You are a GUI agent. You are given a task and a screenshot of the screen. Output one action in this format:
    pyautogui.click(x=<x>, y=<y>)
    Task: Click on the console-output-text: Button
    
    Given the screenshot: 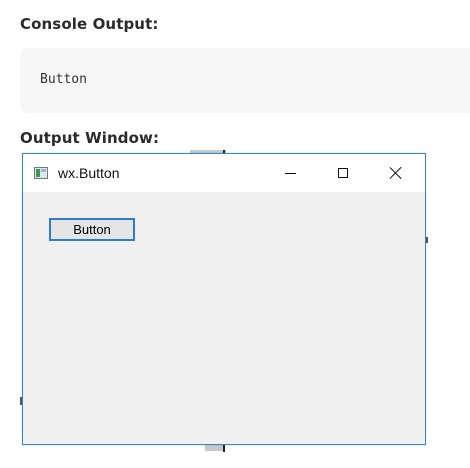 What is the action you would take?
    pyautogui.click(x=63, y=79)
    